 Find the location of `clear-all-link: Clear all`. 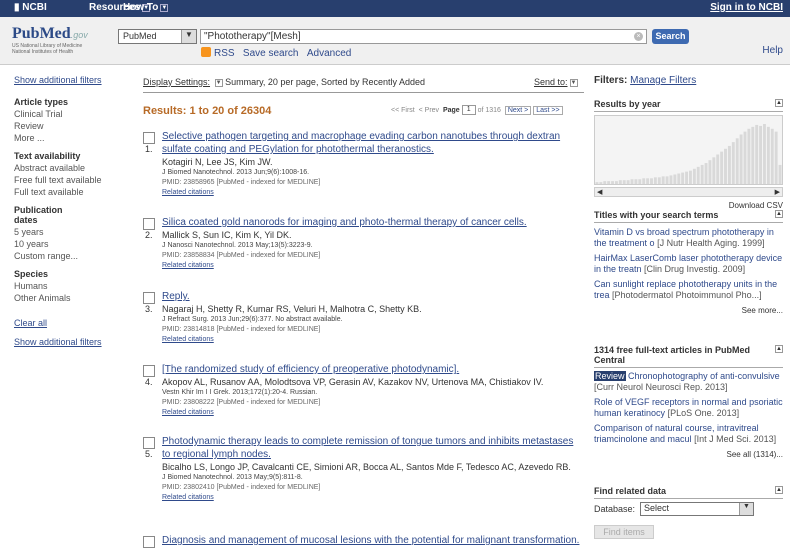

clear-all-link: Clear all is located at coordinates (69, 323).